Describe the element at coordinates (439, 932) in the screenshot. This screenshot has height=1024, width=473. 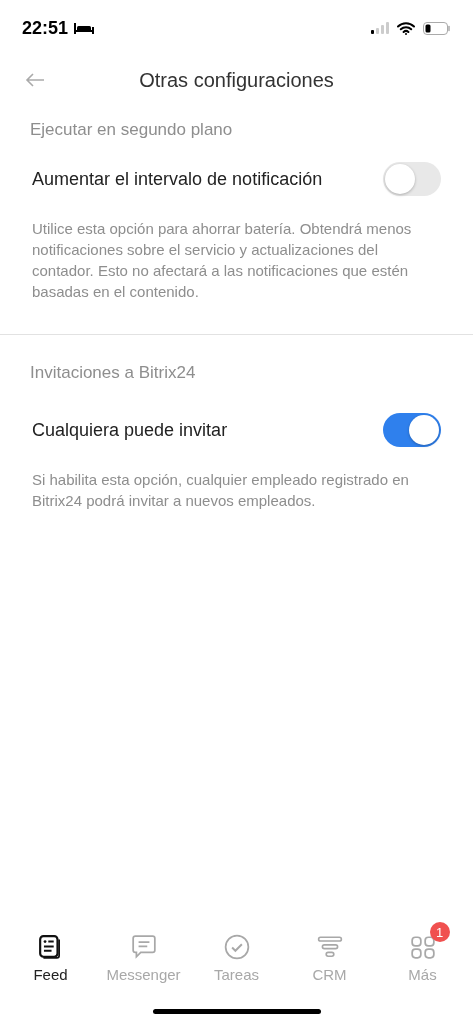
I see `notification-badge: 1` at that location.